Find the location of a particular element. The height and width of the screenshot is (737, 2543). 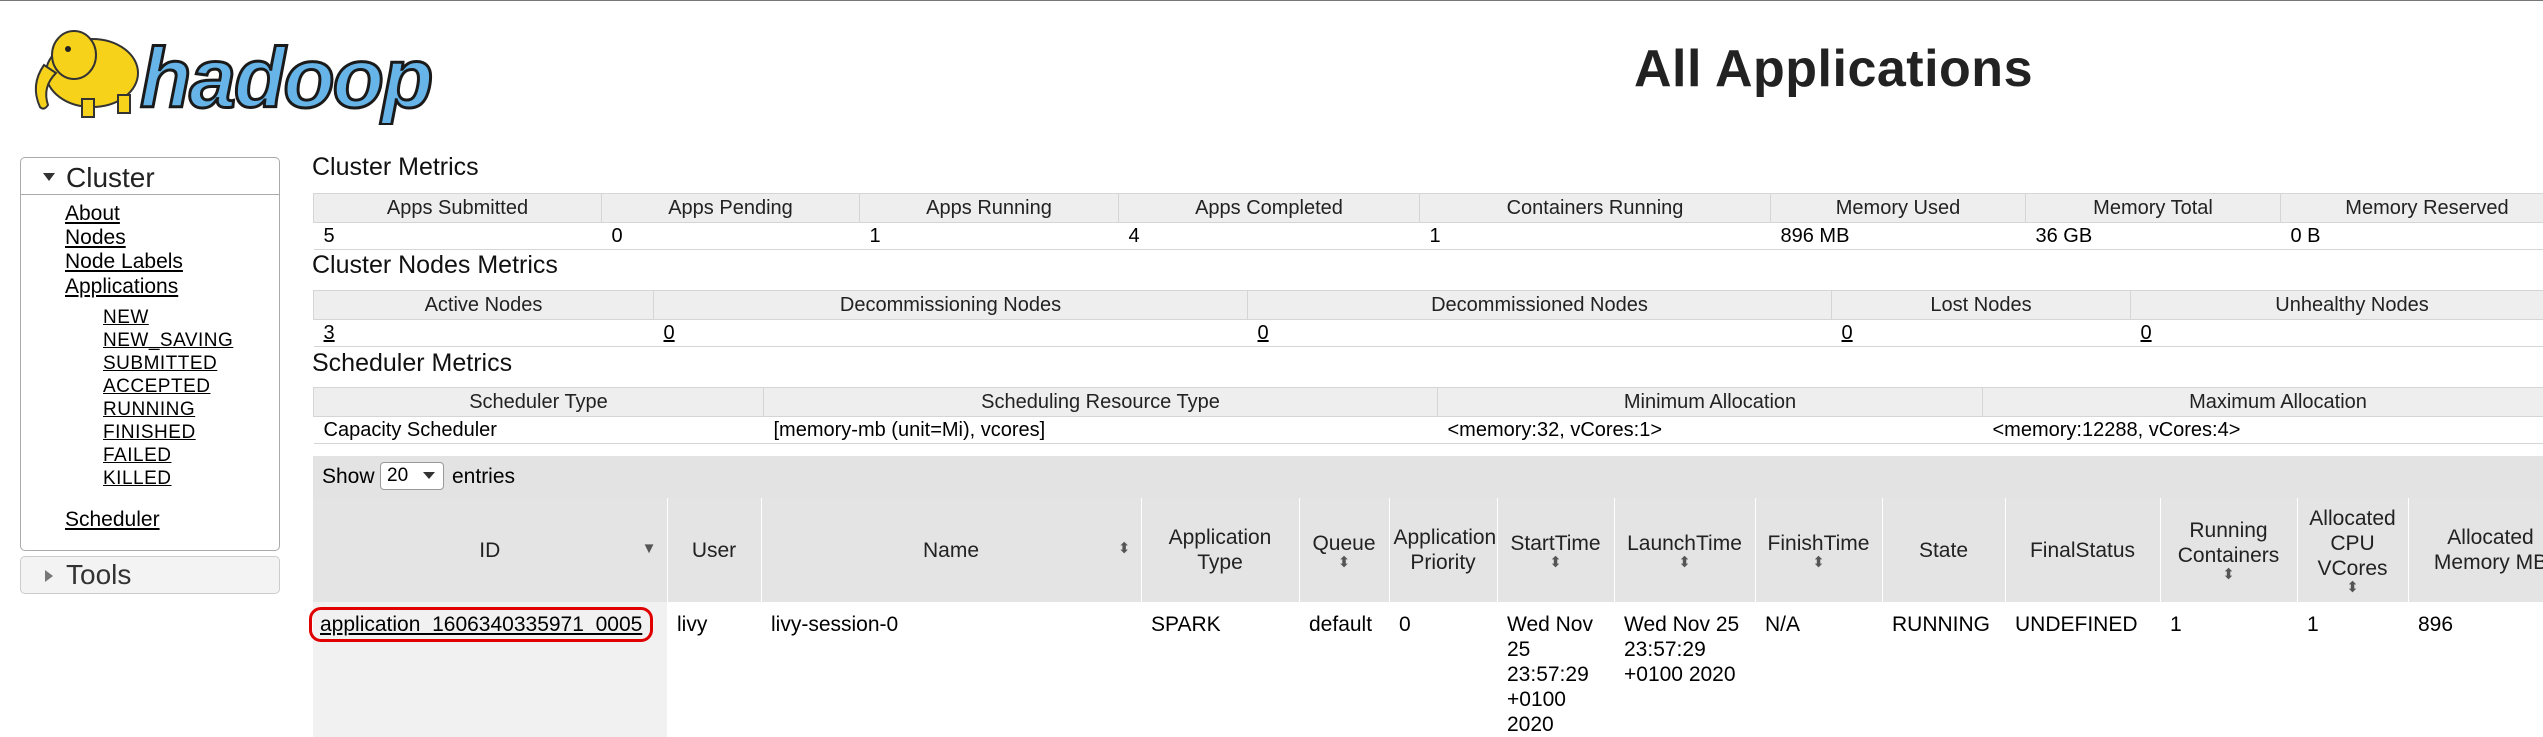

column-header-id: ID▼ is located at coordinates (490, 550).